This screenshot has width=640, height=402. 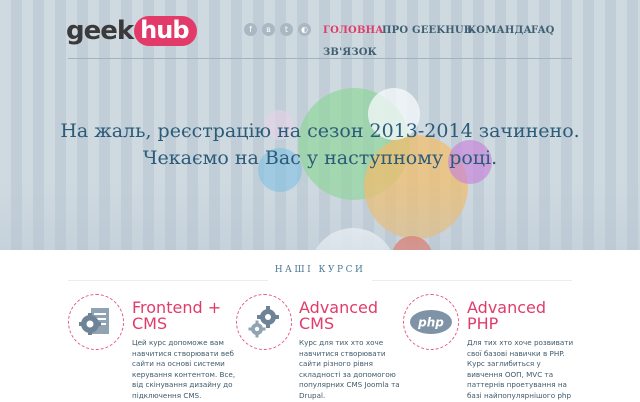 What do you see at coordinates (510, 374) in the screenshot?
I see `desc-line: вивчення ООП, MVC та` at bounding box center [510, 374].